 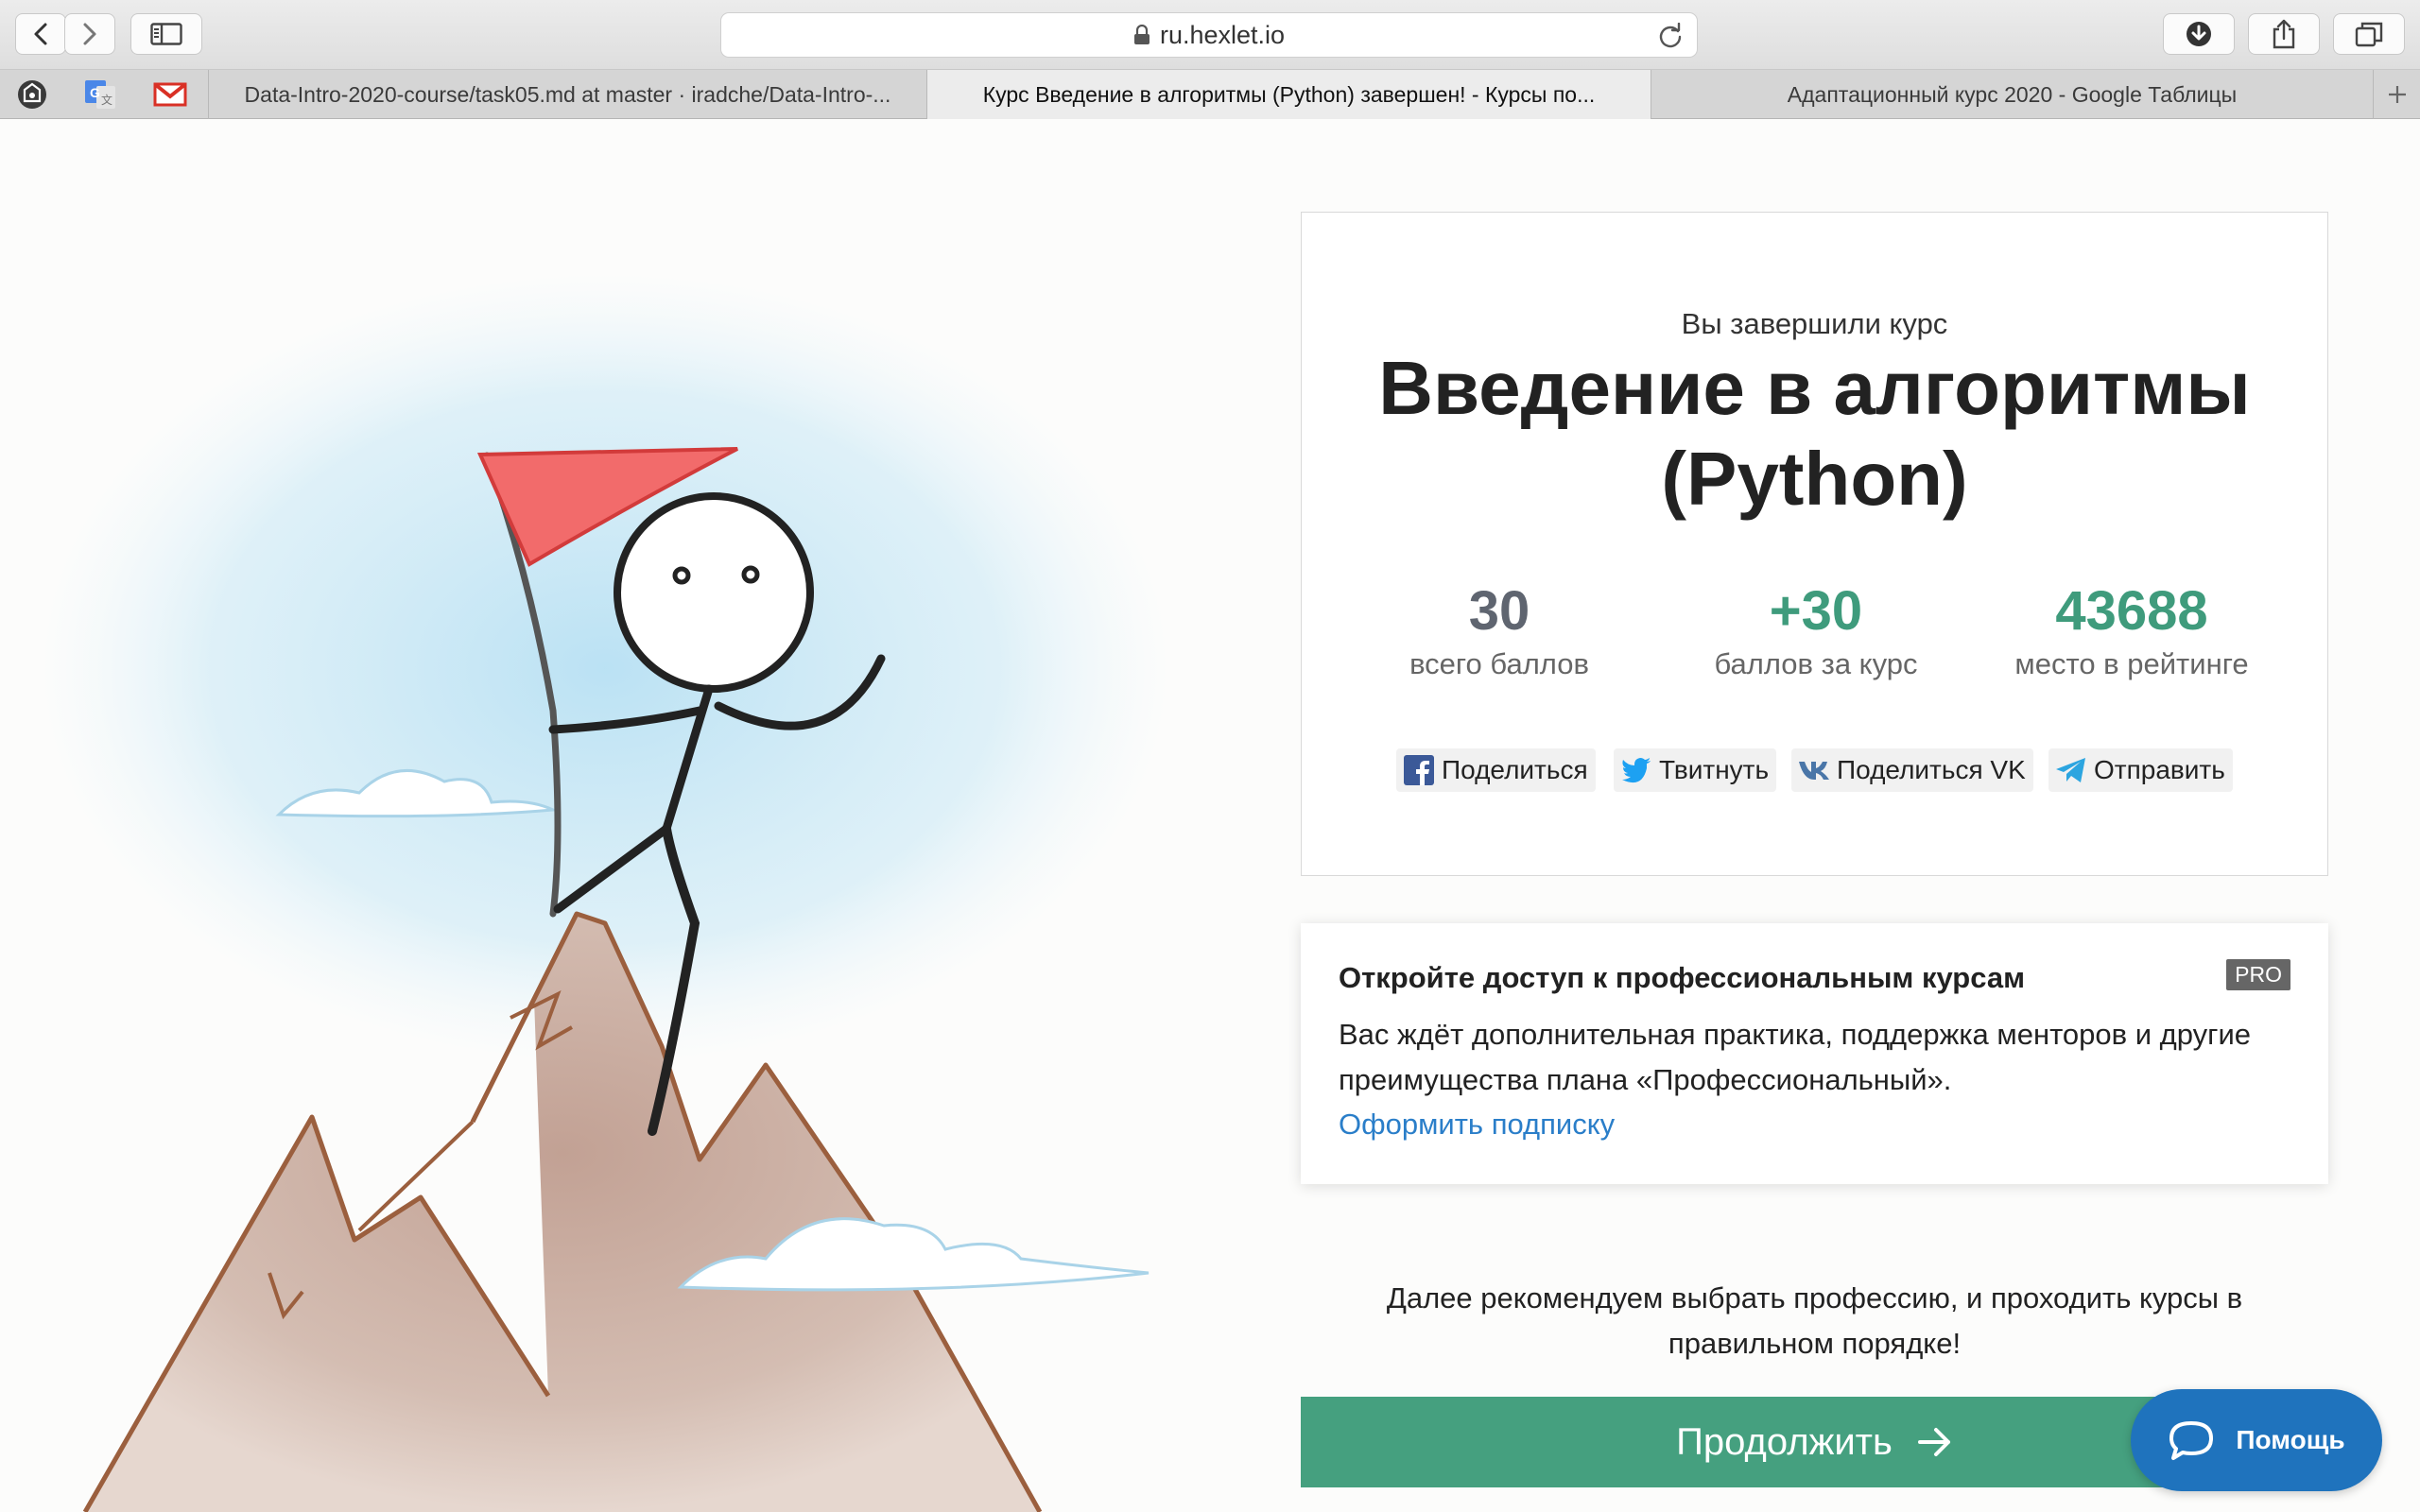 I want to click on download-icon, so click(x=2199, y=34).